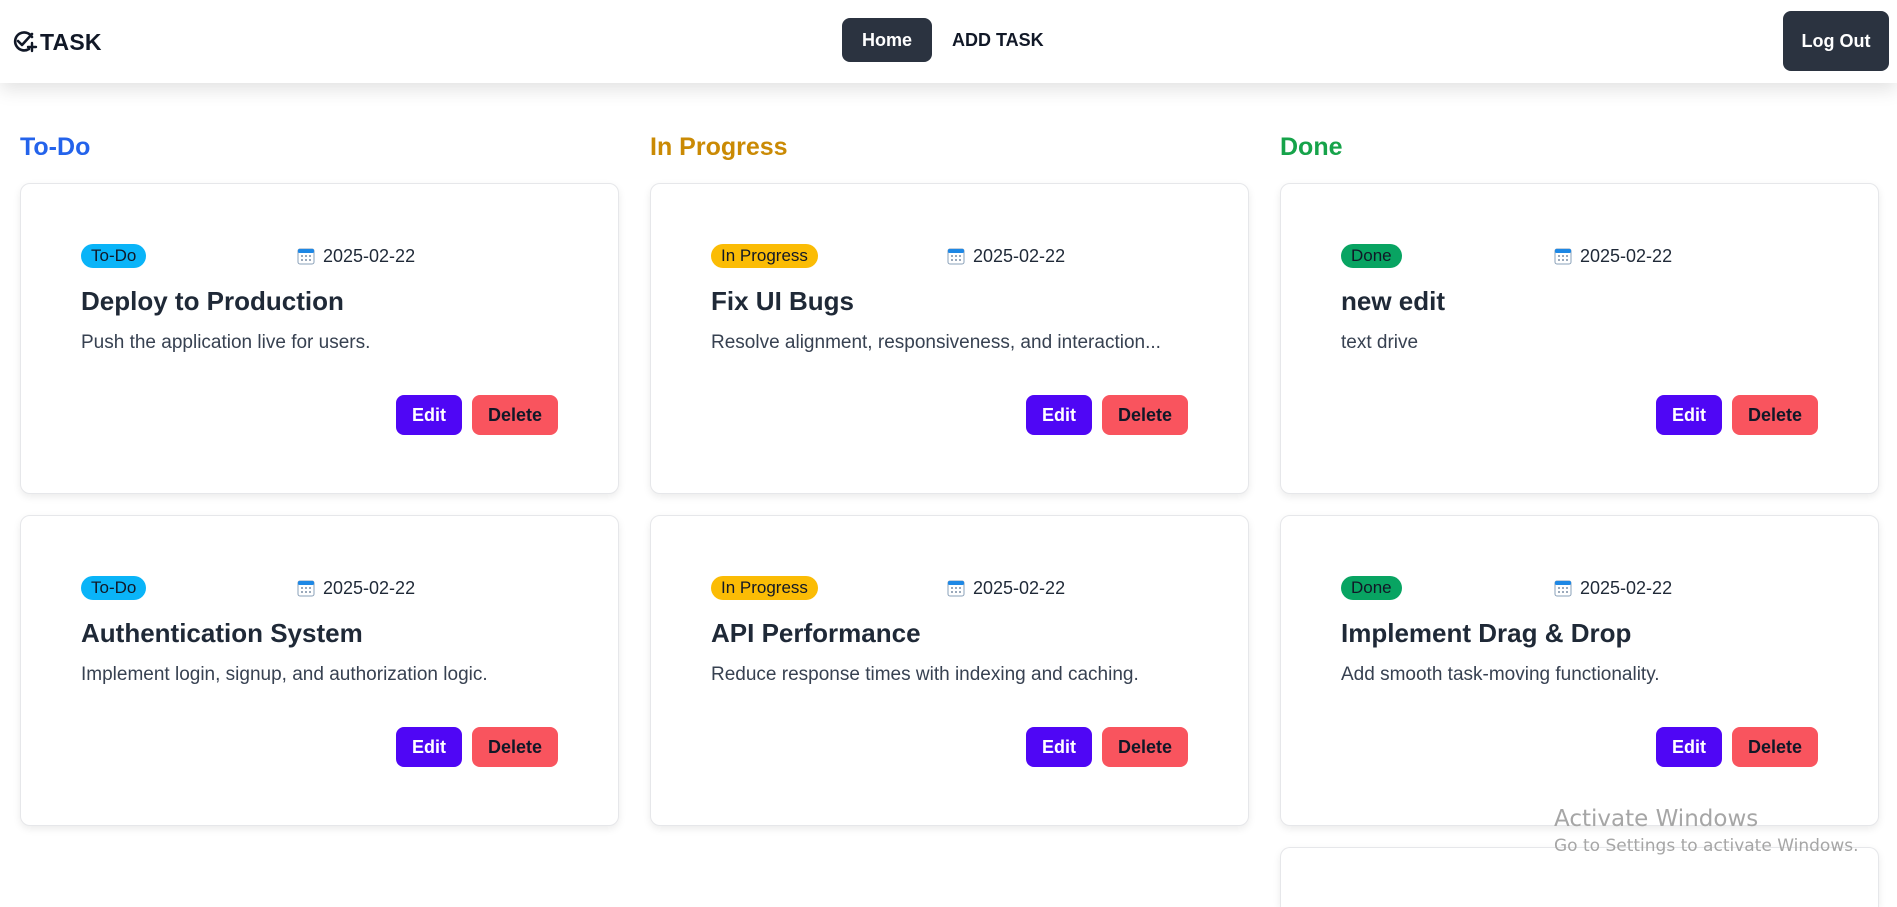  Describe the element at coordinates (1836, 41) in the screenshot. I see `logout-button: Log Out` at that location.